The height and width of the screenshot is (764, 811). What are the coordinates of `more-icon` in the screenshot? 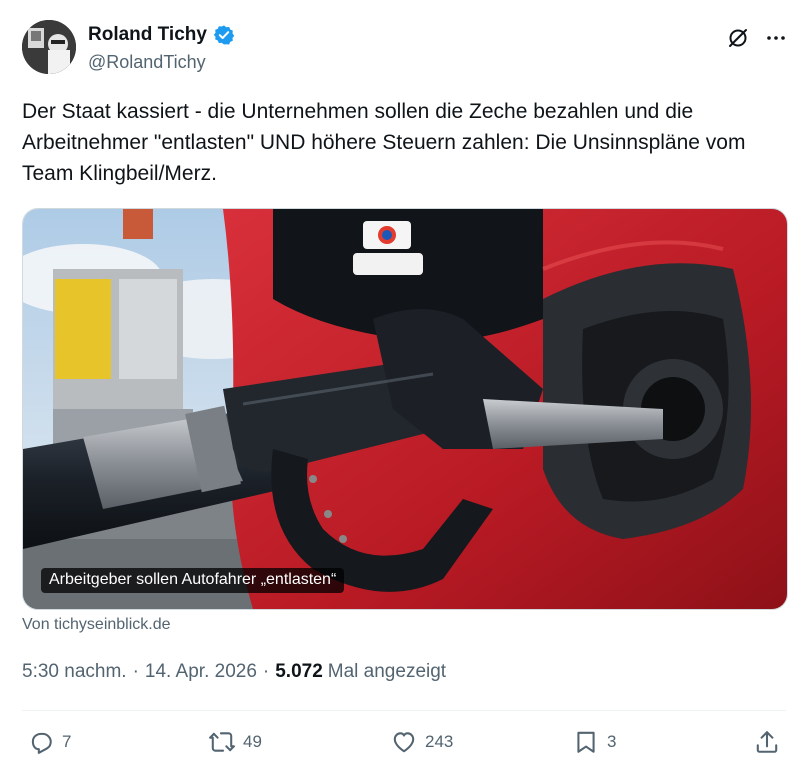 It's located at (776, 38).